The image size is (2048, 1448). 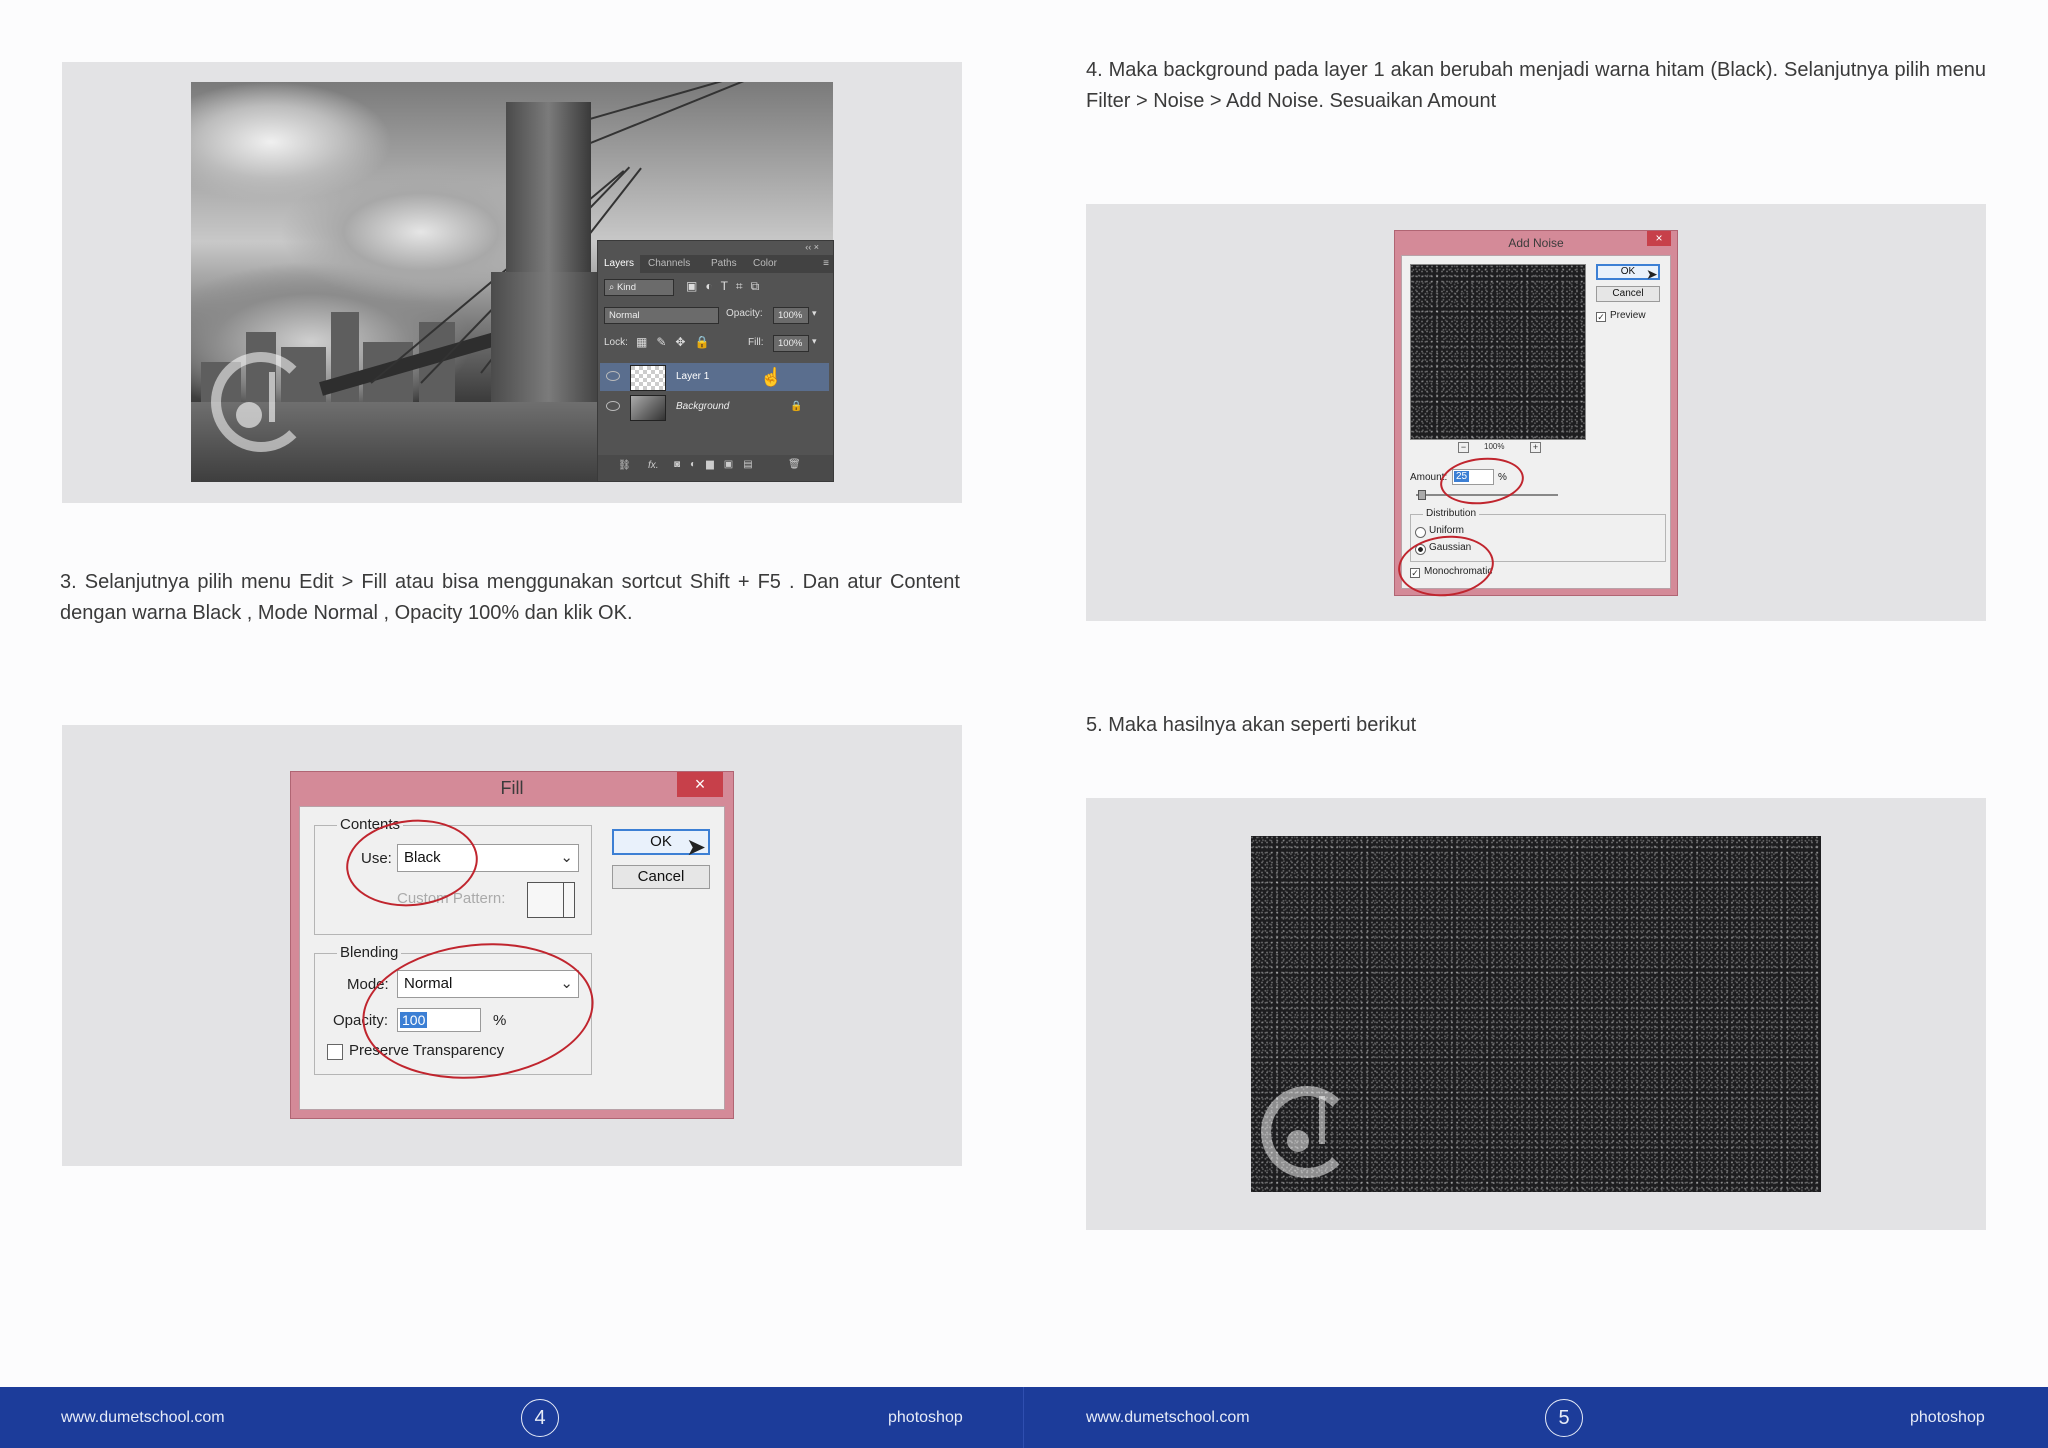 I want to click on blend-mode-select: Normal, so click(x=661, y=315).